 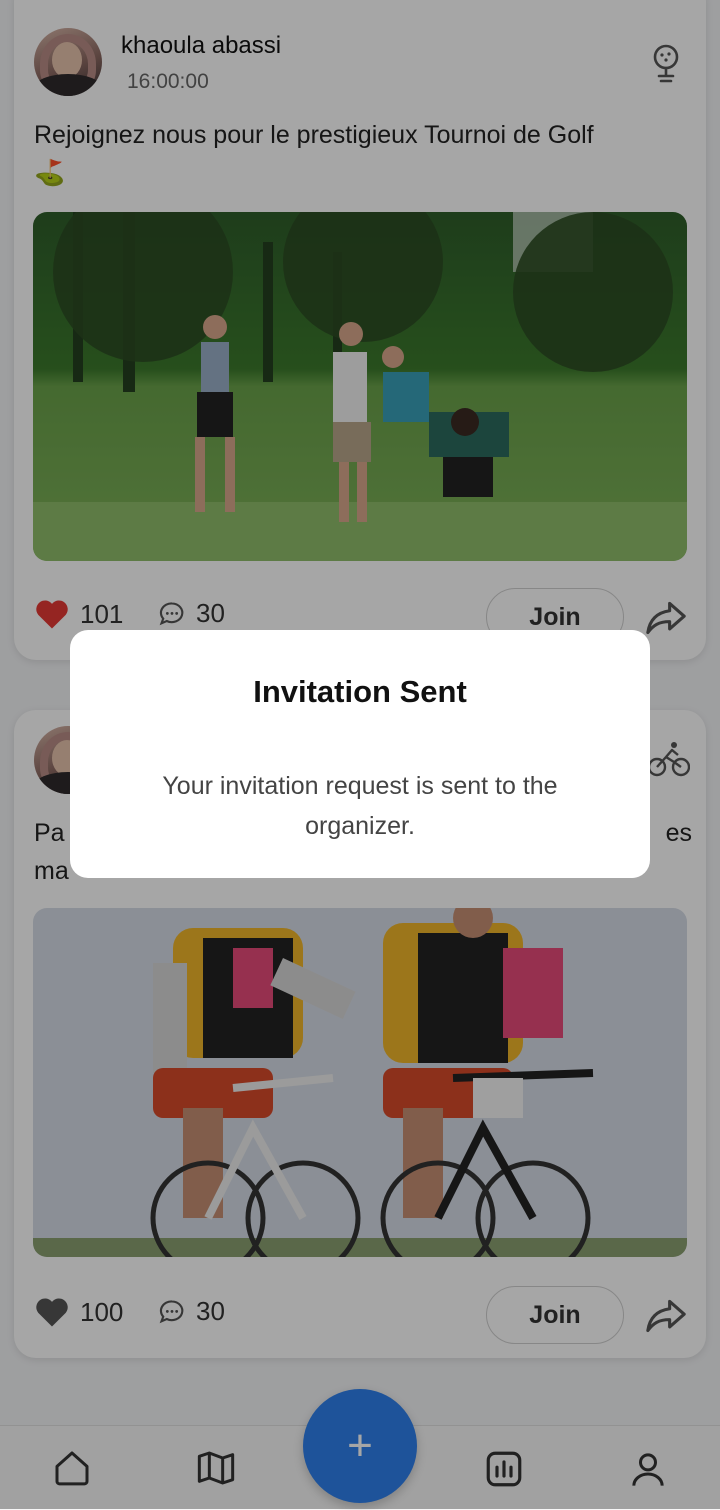 I want to click on dialog-title: Invitation Sent, so click(x=360, y=691).